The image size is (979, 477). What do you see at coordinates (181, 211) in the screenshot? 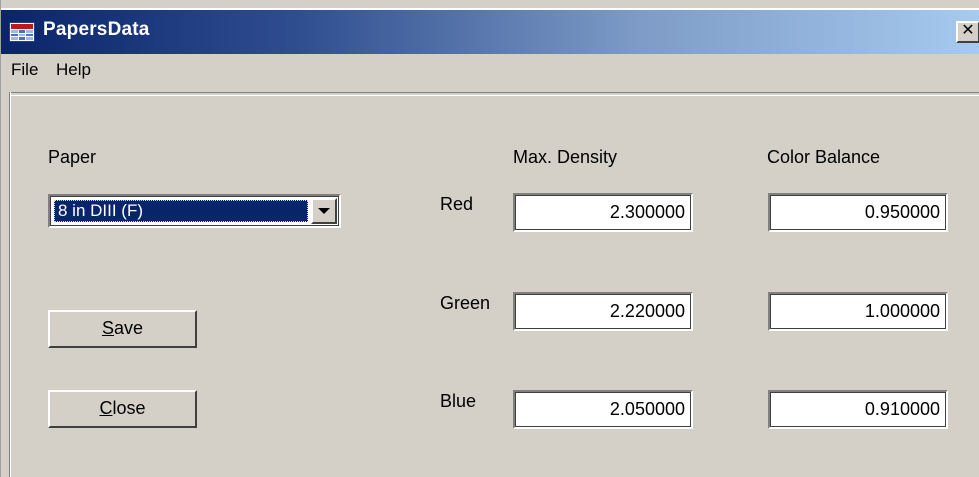
I see `paper-selected-value: 8 in DIII (F)` at bounding box center [181, 211].